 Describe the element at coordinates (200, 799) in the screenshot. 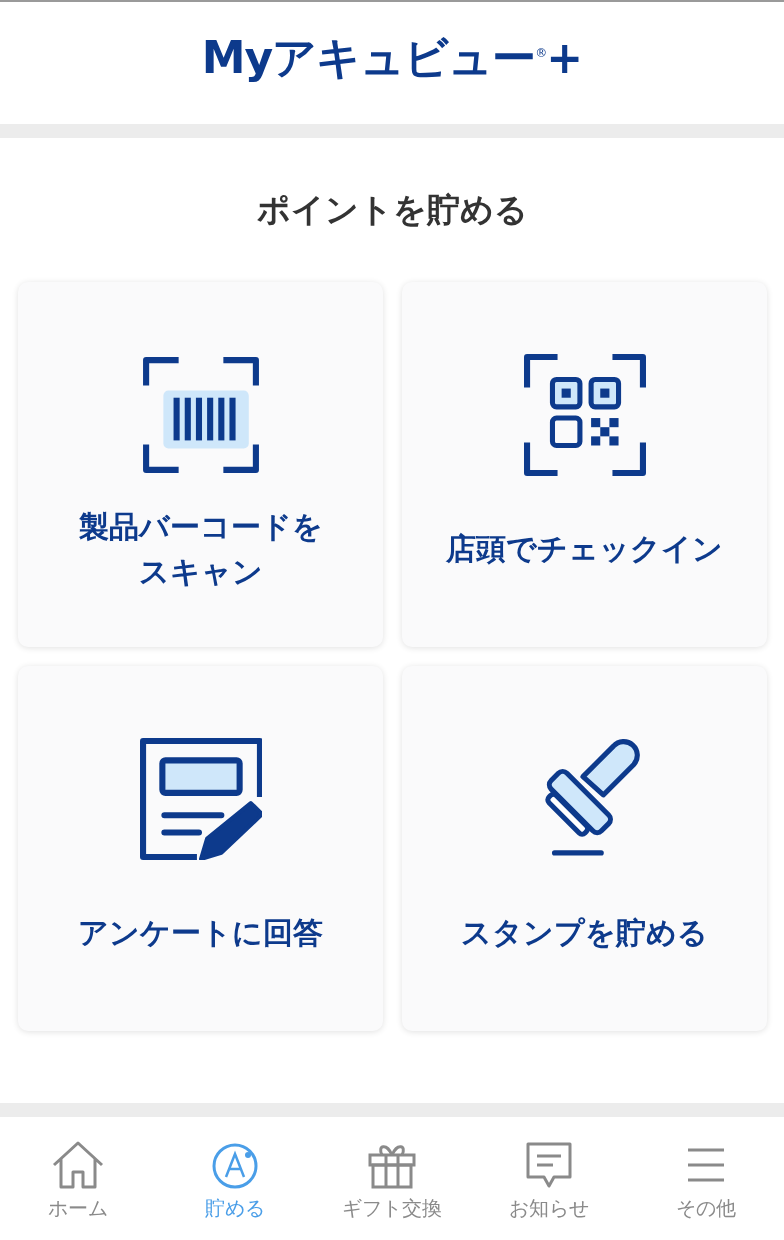

I see `form-pencil-icon` at that location.